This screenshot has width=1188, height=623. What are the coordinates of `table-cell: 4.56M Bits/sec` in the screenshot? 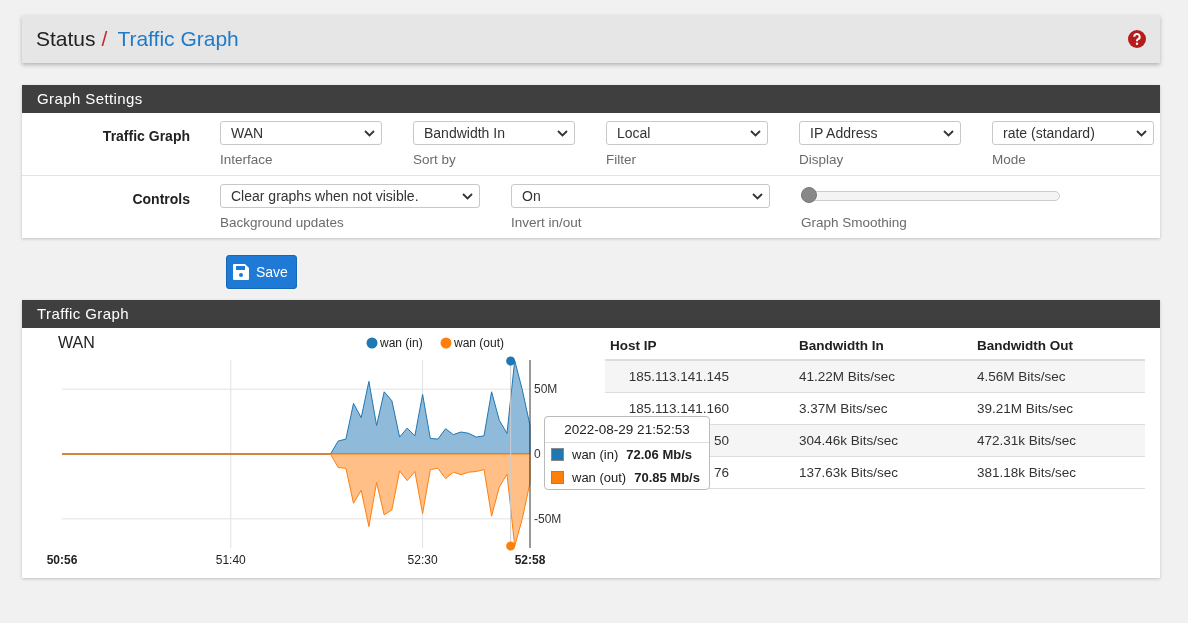 It's located at (1058, 376).